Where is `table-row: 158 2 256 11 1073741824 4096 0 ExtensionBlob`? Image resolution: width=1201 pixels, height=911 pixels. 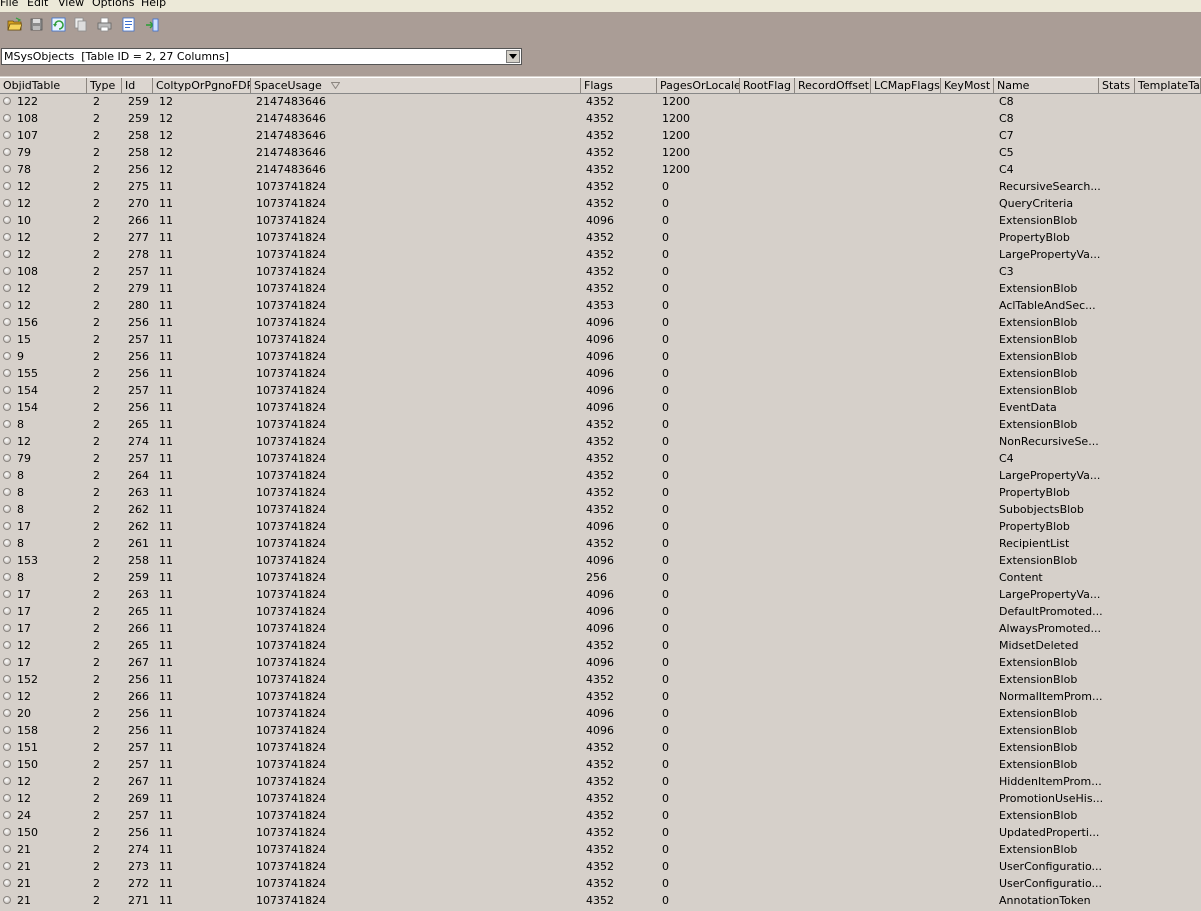 table-row: 158 2 256 11 1073741824 4096 0 ExtensionBlob is located at coordinates (600, 730).